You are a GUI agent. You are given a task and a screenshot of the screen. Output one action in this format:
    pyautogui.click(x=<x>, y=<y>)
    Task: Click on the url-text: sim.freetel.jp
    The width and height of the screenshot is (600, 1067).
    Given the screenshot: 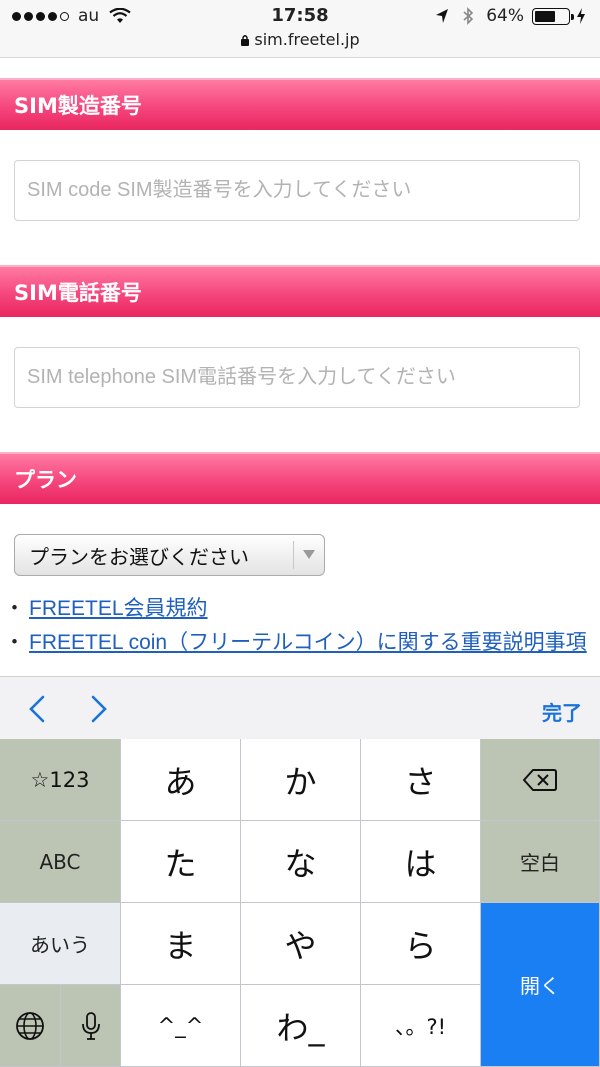 What is the action you would take?
    pyautogui.click(x=307, y=39)
    